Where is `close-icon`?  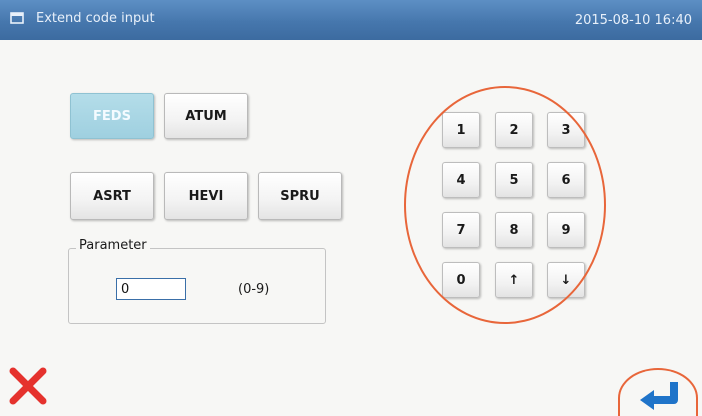
close-icon is located at coordinates (28, 386).